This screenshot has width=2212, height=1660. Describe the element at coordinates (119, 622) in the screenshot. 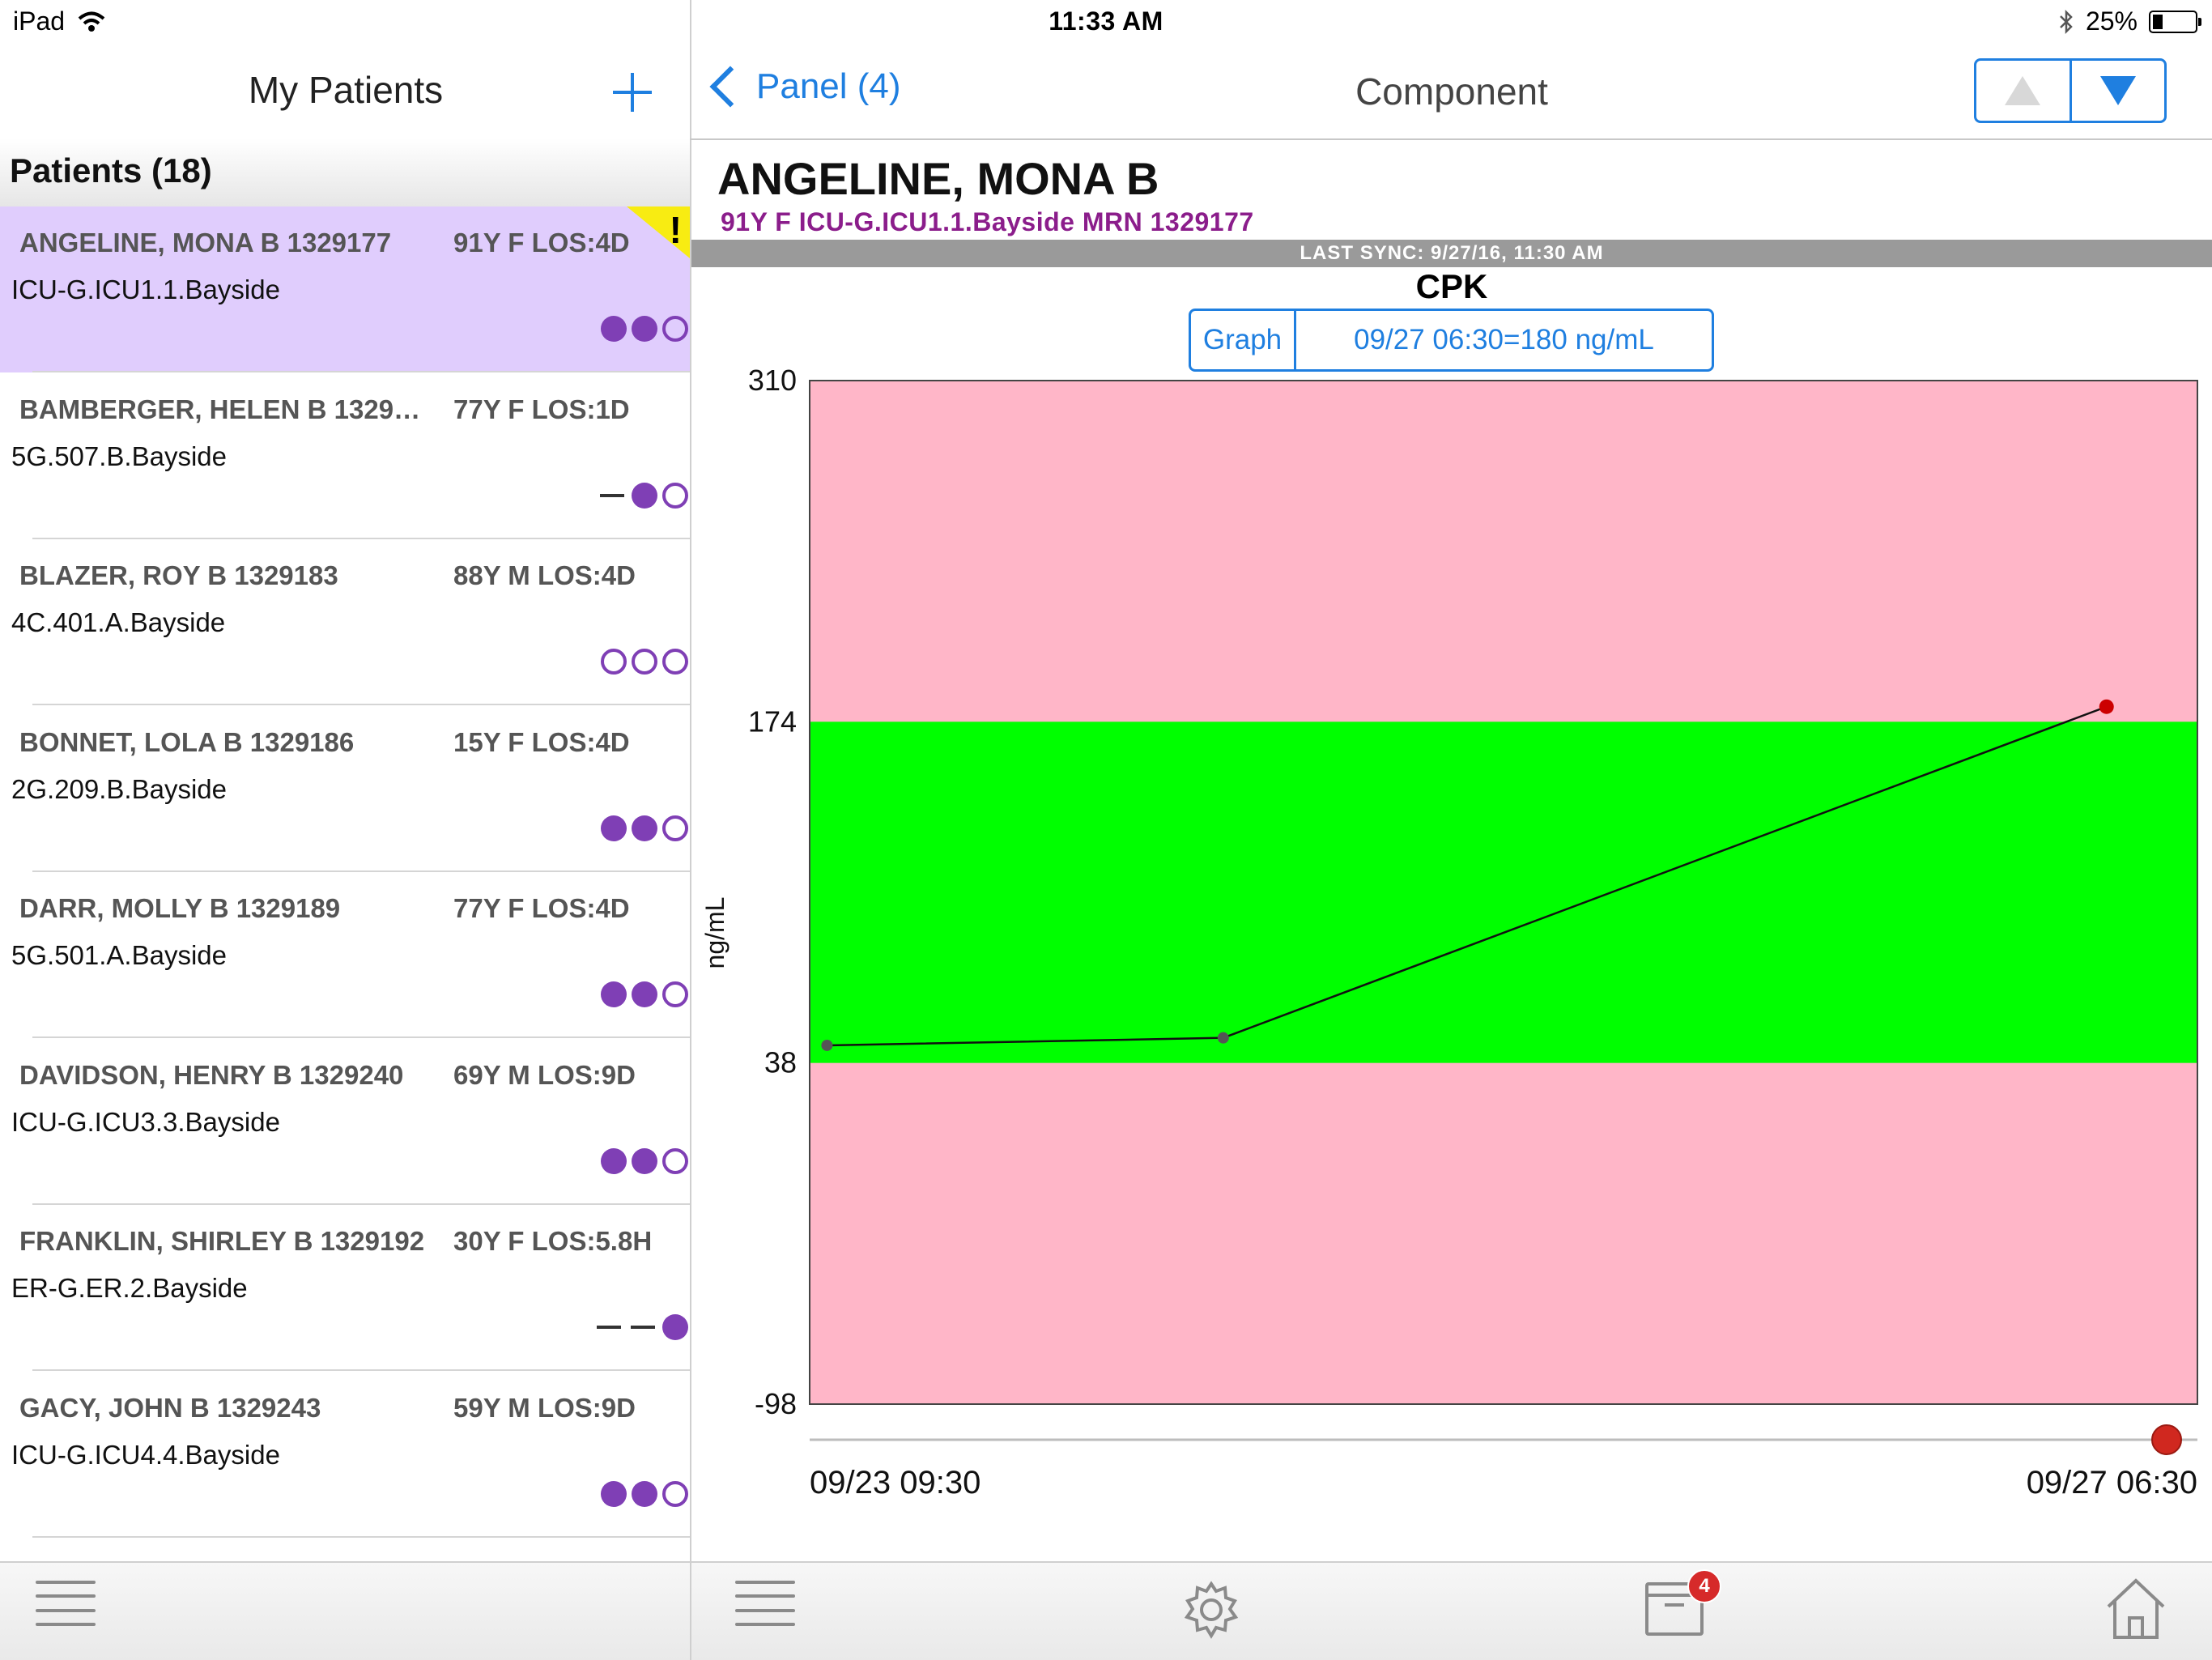

I see `patient-row-location: 4C.401.A.Bayside` at that location.